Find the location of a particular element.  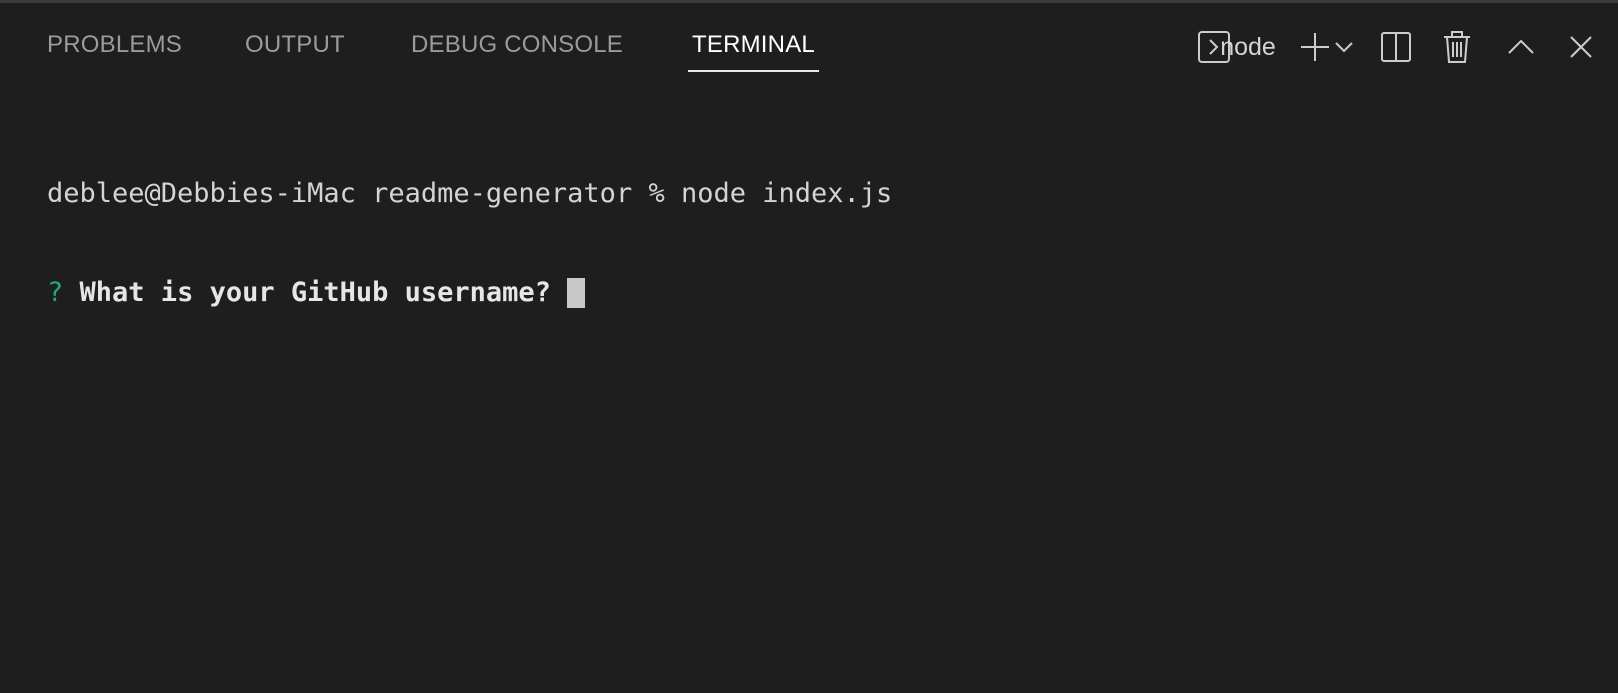

terminal-select: node is located at coordinates (1248, 47).